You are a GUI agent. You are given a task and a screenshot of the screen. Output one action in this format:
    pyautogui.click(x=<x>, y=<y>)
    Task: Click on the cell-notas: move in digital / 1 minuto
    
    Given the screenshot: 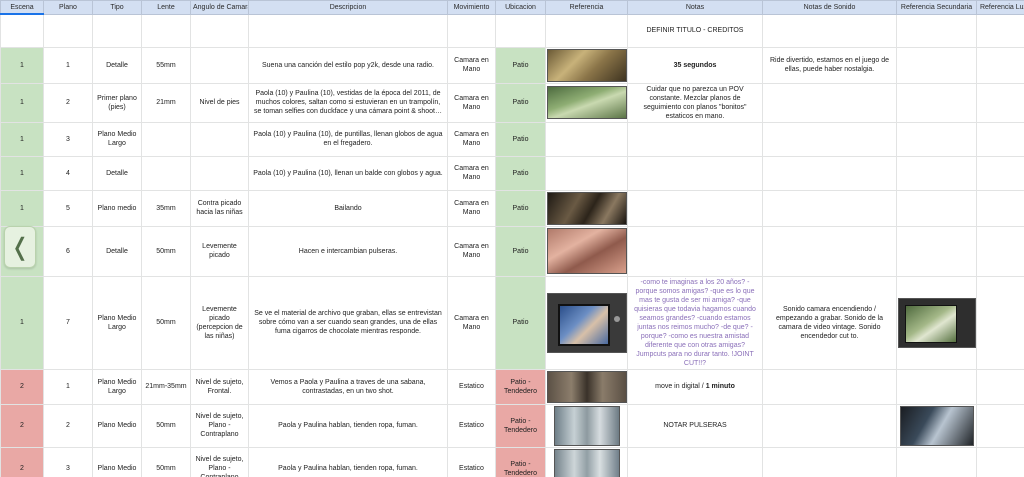 What is the action you would take?
    pyautogui.click(x=695, y=386)
    